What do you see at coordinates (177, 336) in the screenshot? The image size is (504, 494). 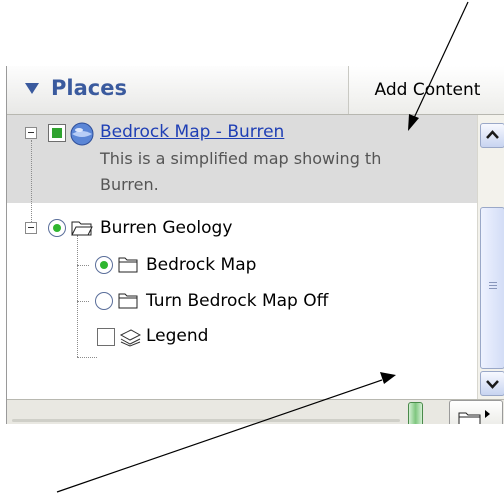 I see `legend-label: Legend` at bounding box center [177, 336].